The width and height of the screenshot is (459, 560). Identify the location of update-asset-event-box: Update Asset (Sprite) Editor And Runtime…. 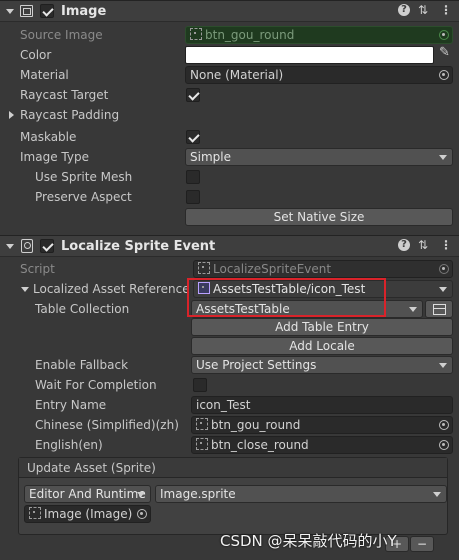
(233, 496).